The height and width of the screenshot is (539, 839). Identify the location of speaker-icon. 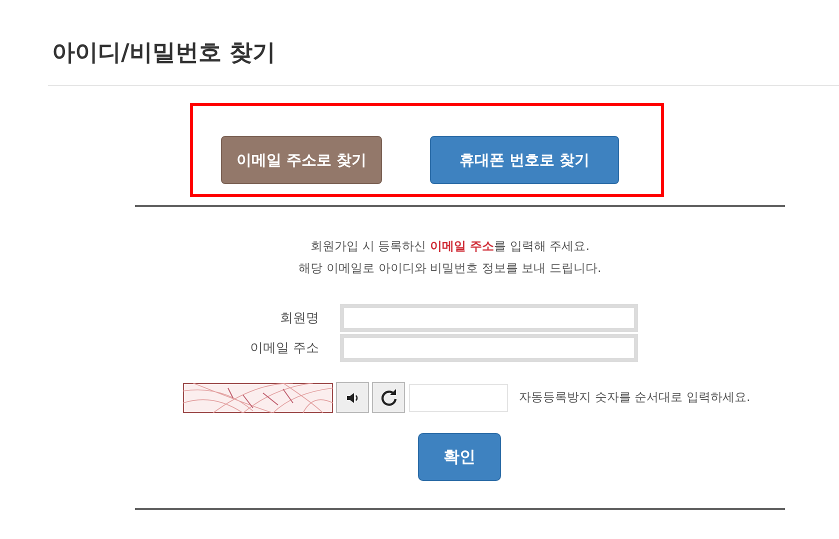
(353, 398).